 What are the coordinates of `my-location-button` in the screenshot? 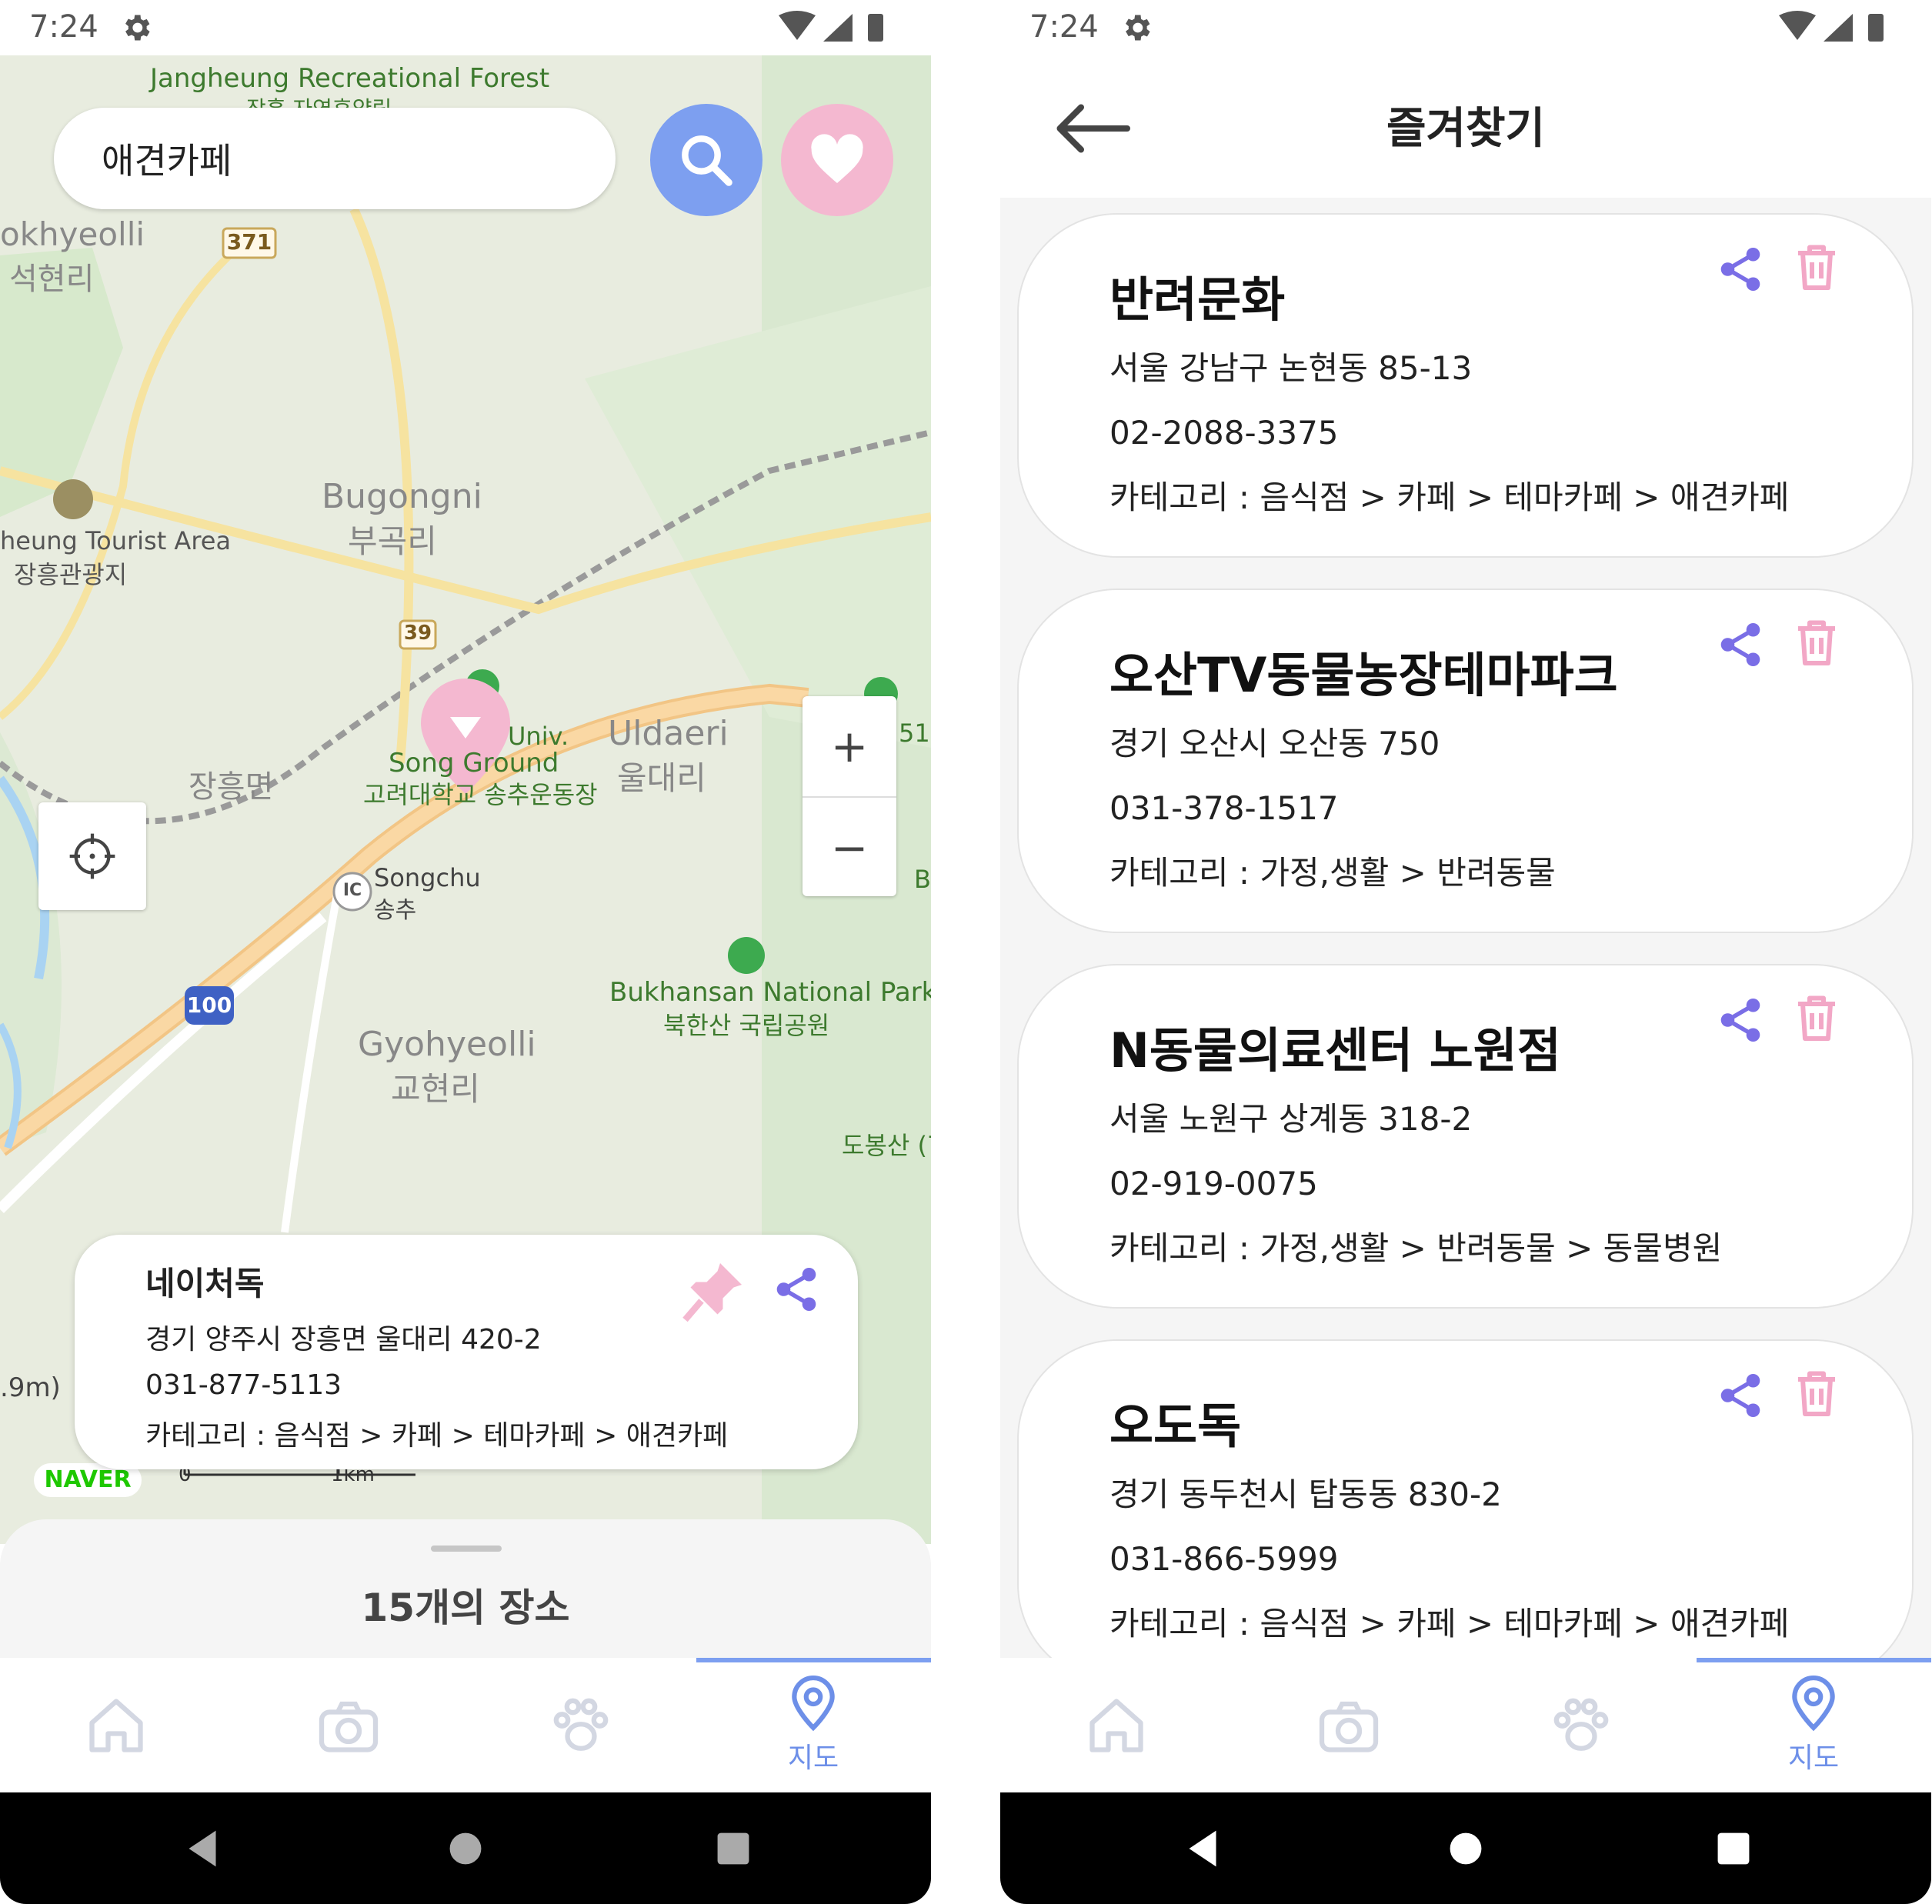 It's located at (92, 856).